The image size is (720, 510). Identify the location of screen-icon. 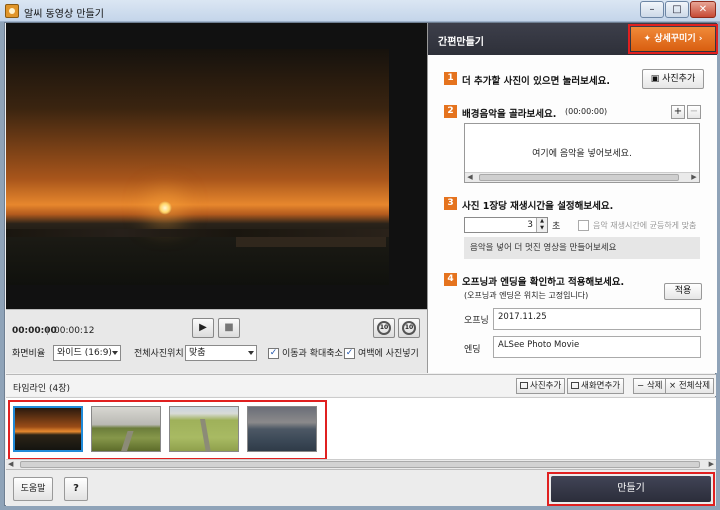
(575, 385).